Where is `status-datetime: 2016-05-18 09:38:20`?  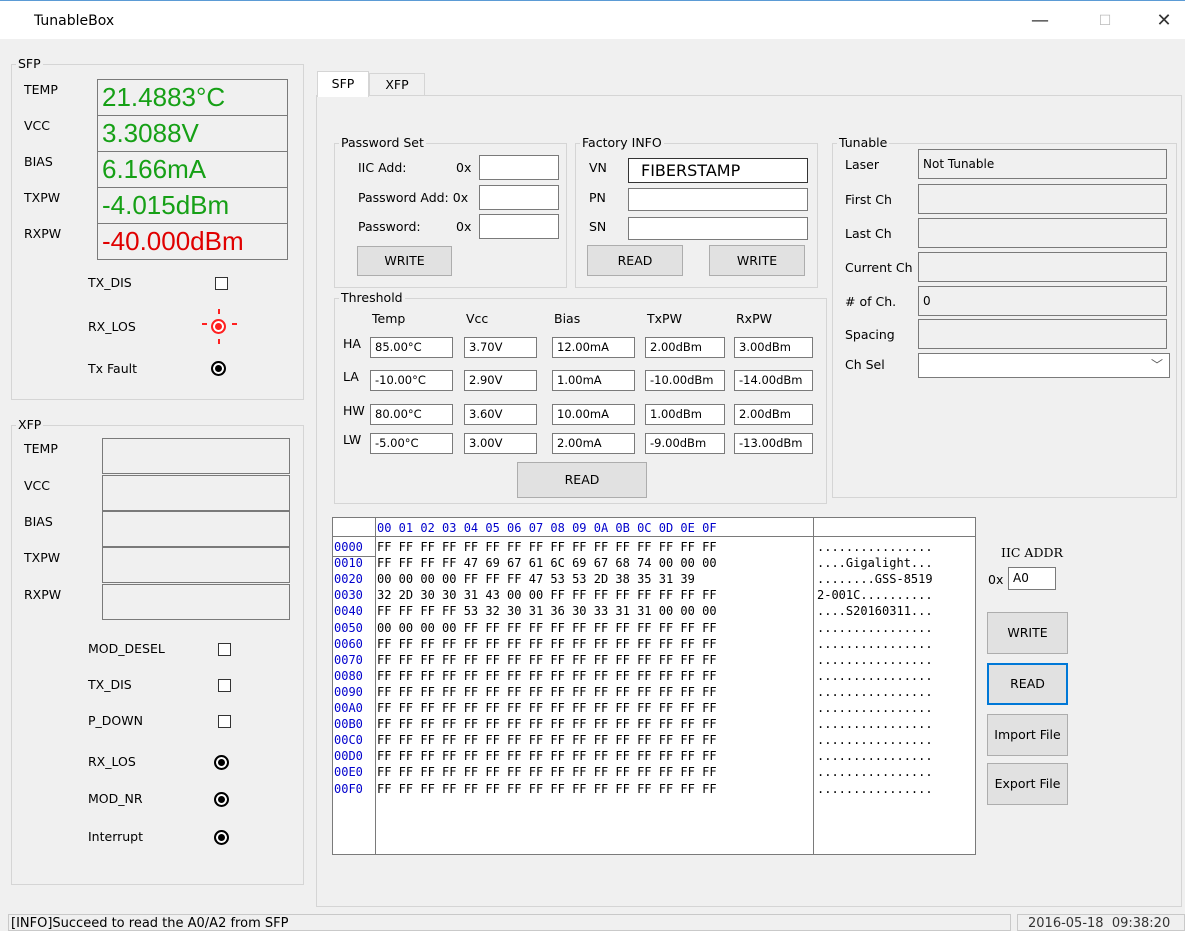
status-datetime: 2016-05-18 09:38:20 is located at coordinates (1101, 922).